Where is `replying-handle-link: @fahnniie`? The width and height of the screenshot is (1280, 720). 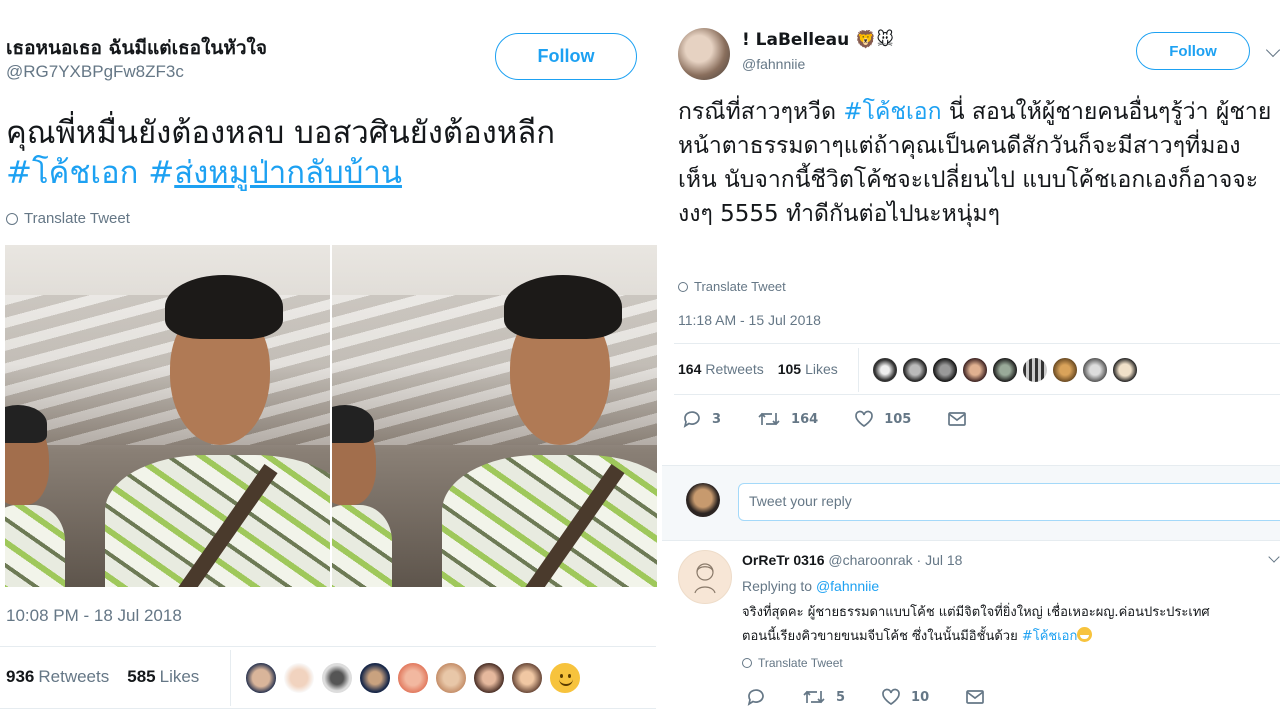
replying-handle-link: @fahnniie is located at coordinates (847, 586).